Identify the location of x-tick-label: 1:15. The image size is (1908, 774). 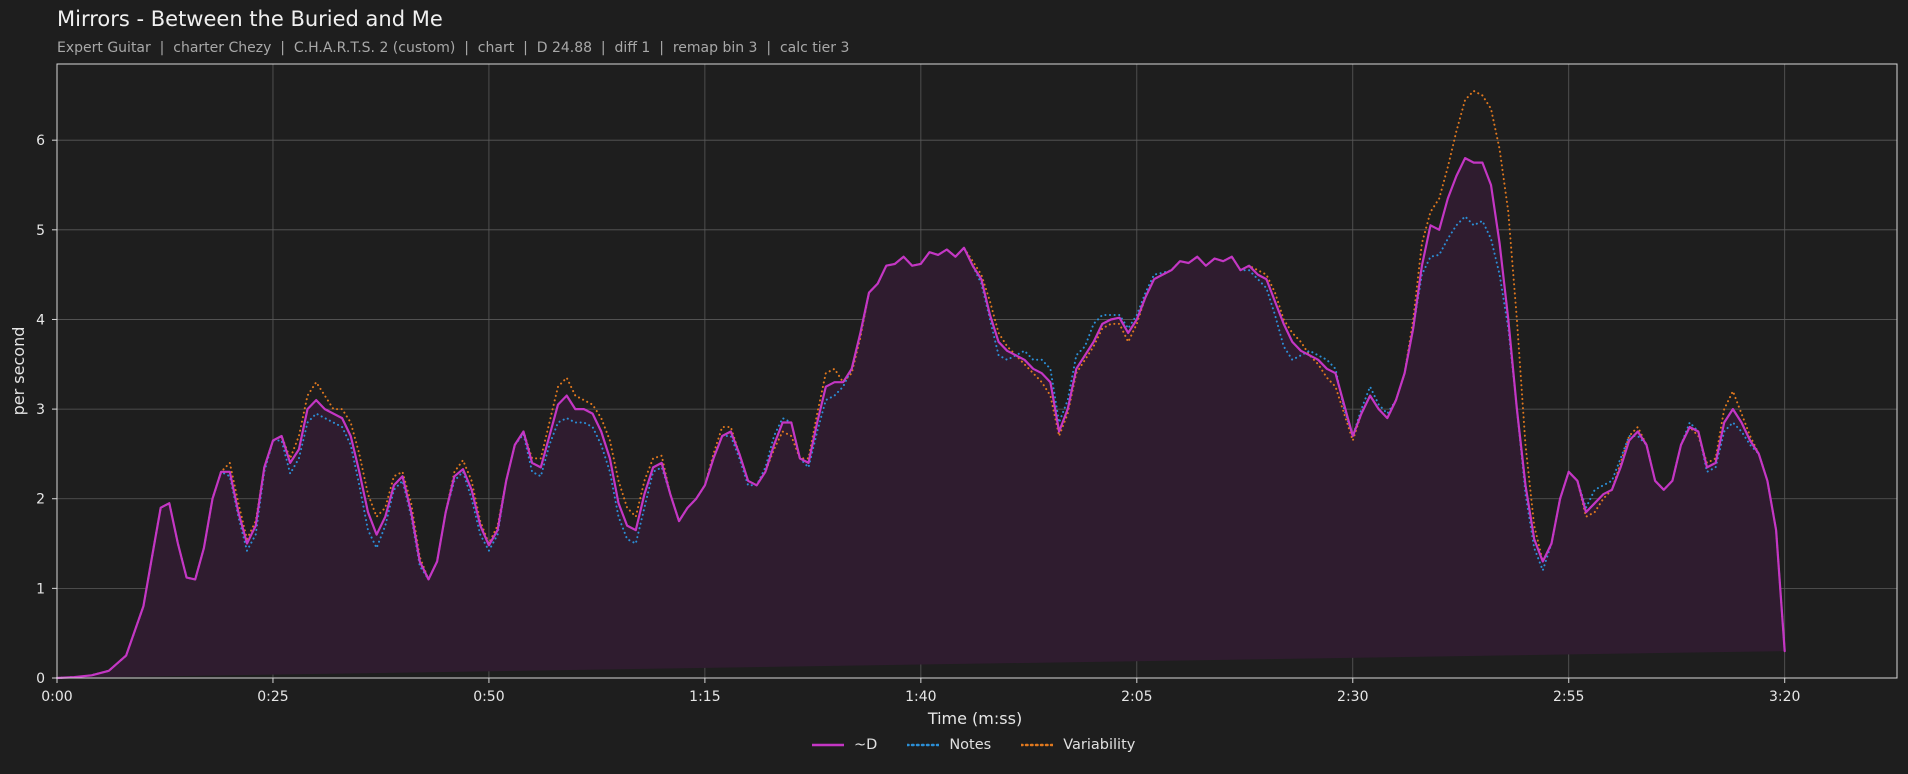
(704, 697).